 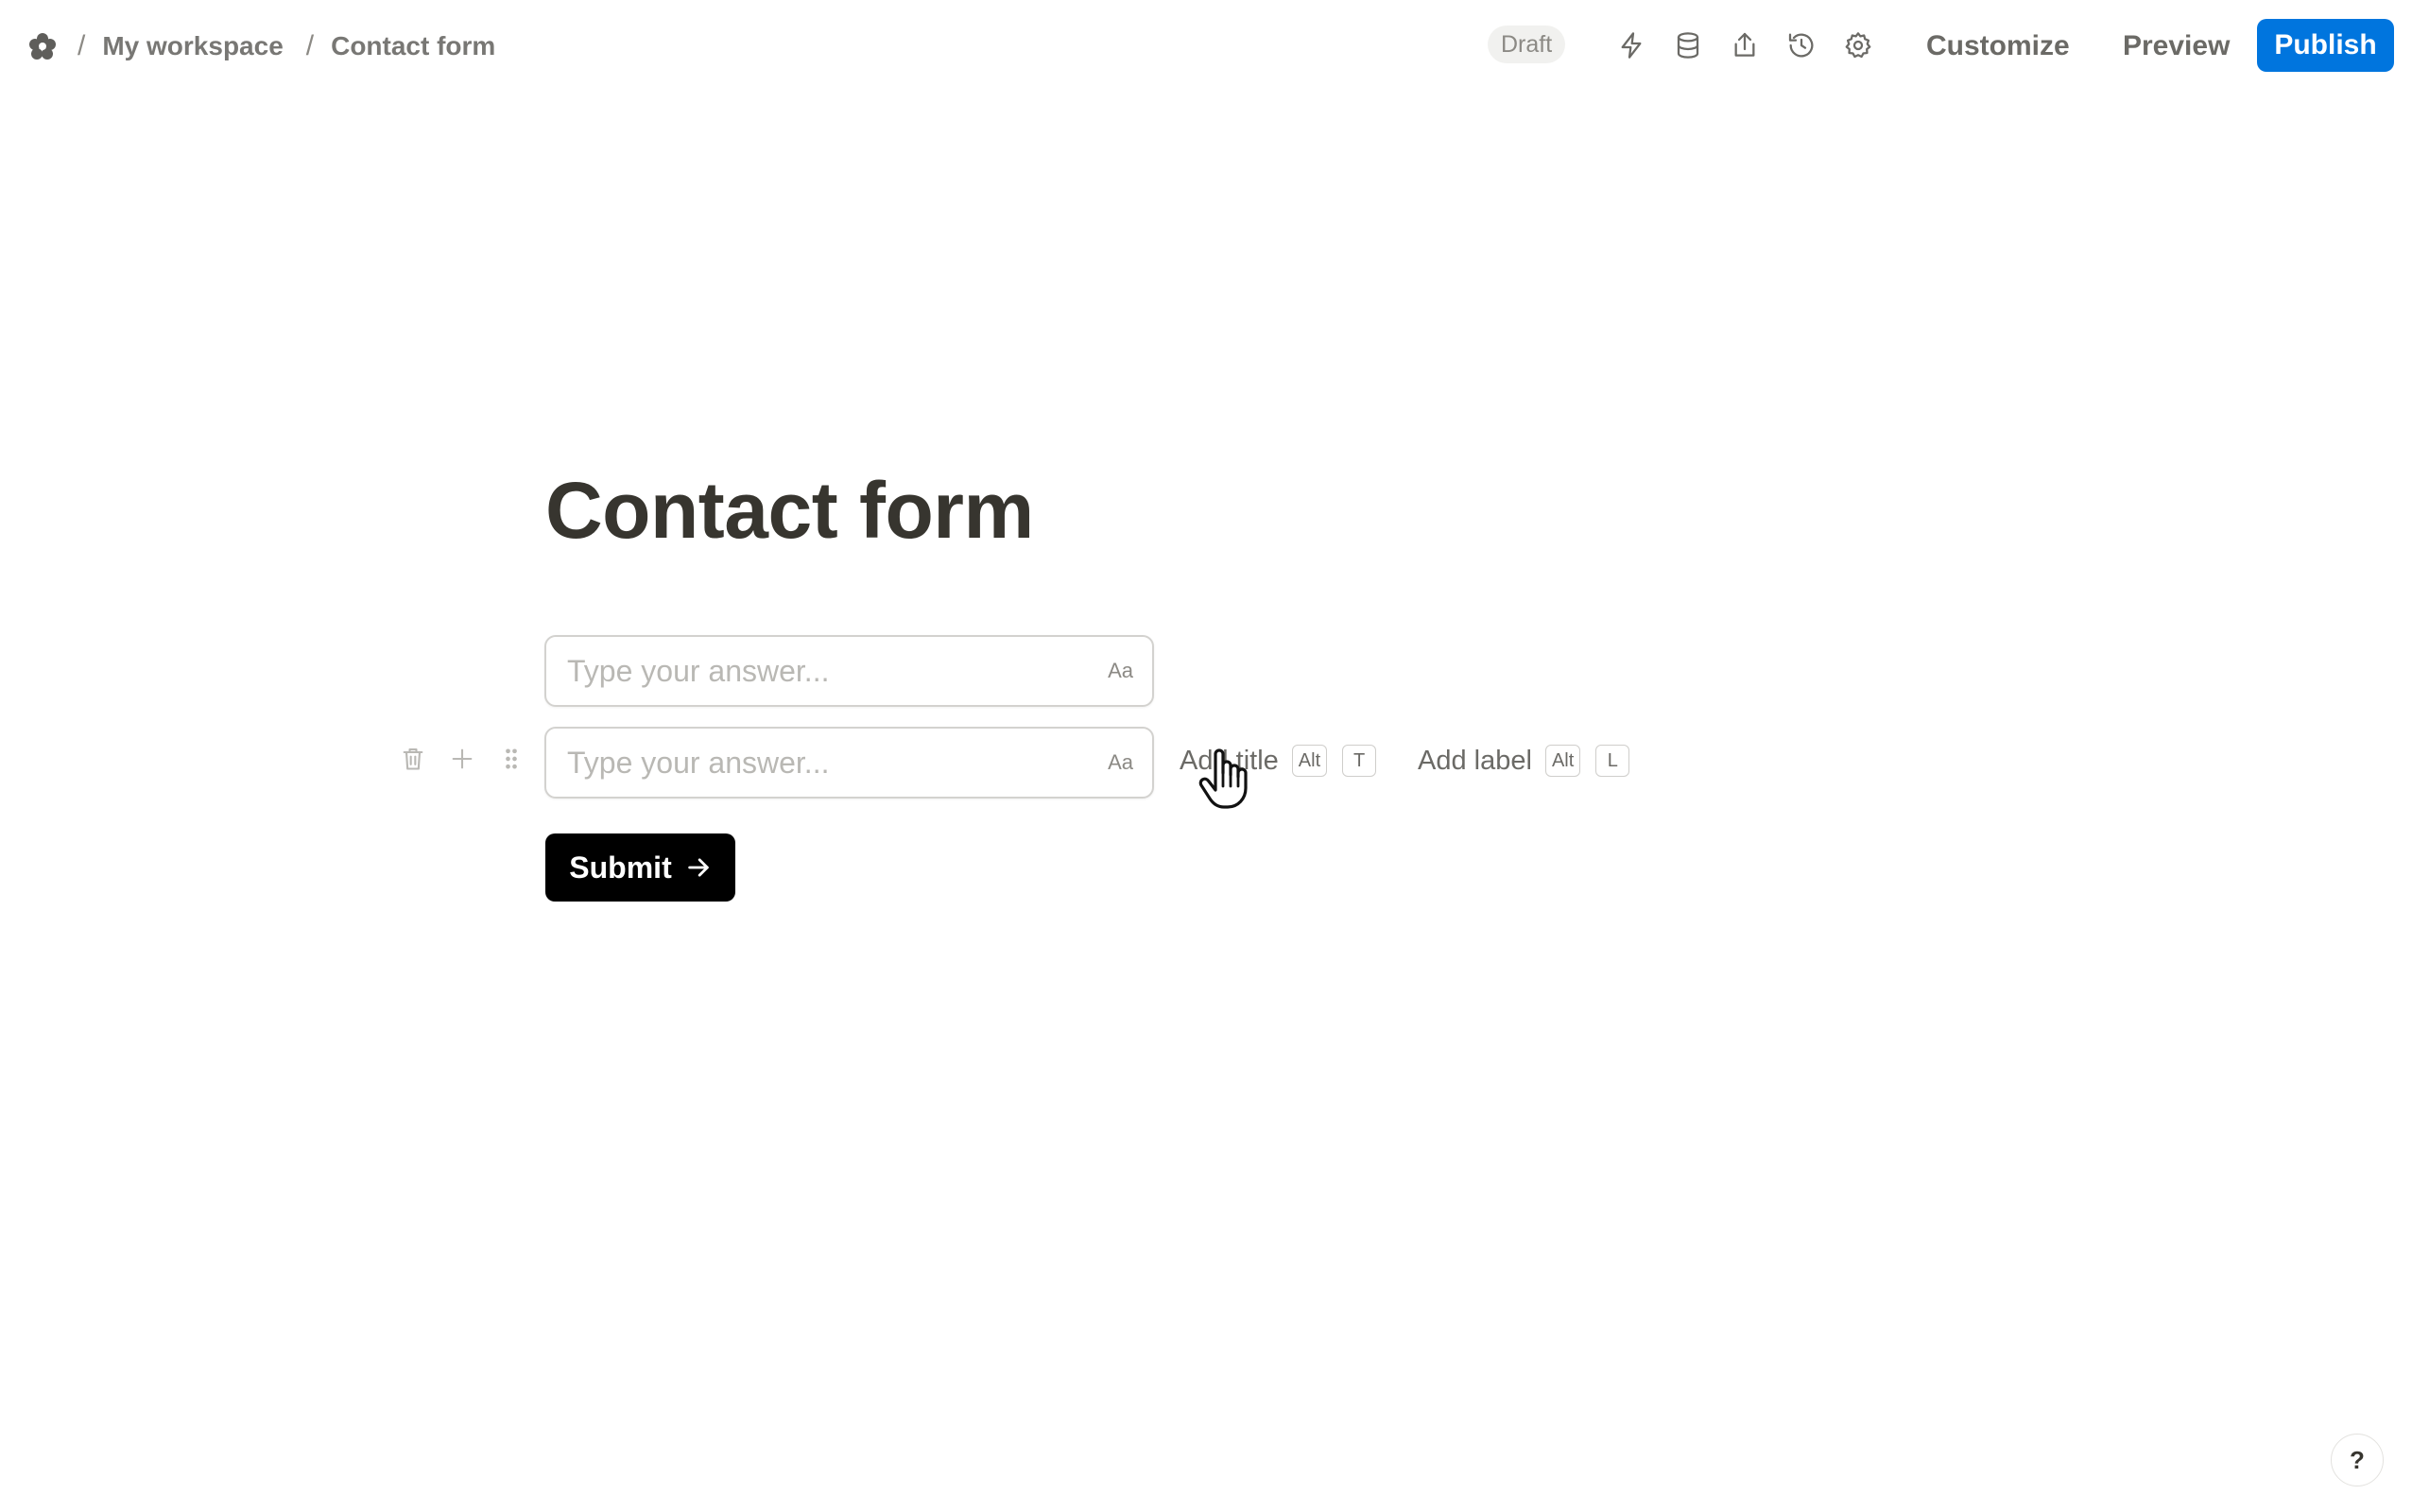 I want to click on workspace-logo-icon, so click(x=42, y=46).